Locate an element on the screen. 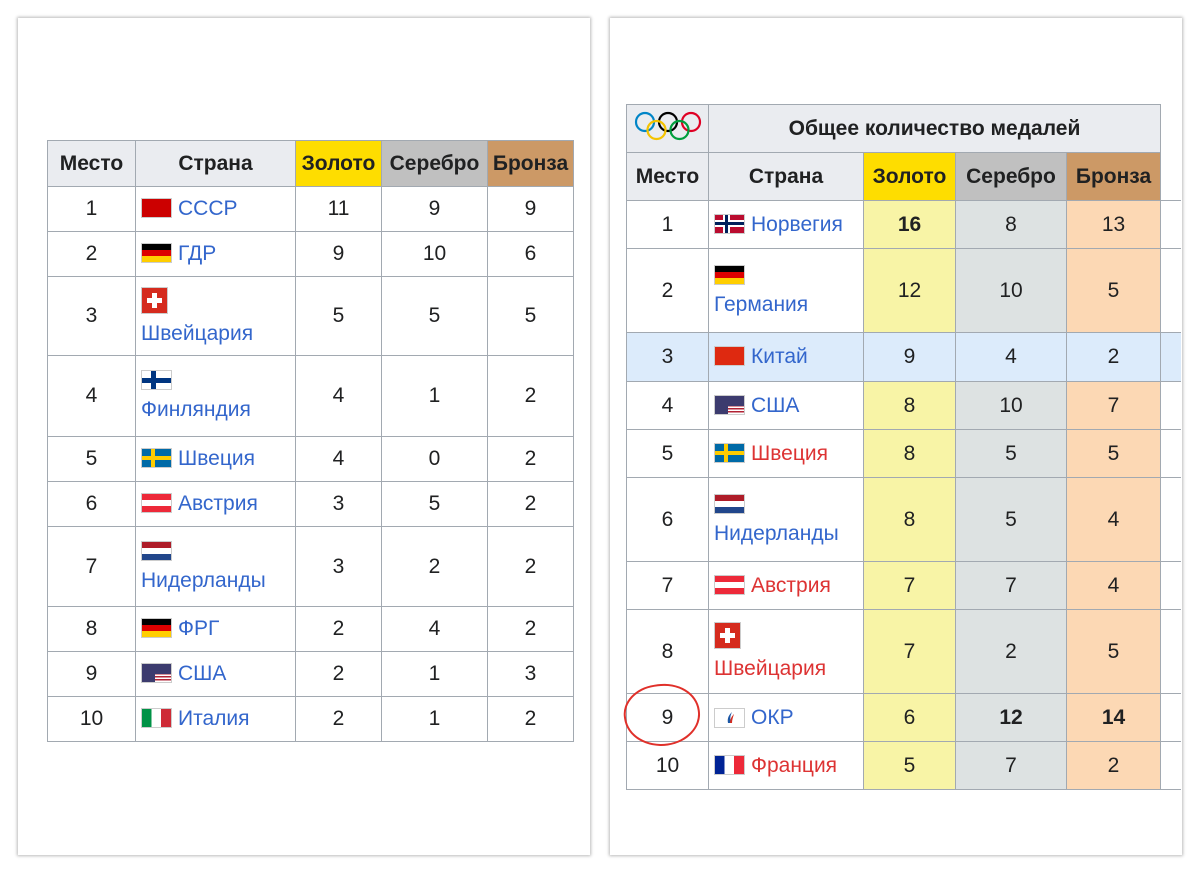  table-row: 3 Китай 9 4 2 is located at coordinates (903, 357).